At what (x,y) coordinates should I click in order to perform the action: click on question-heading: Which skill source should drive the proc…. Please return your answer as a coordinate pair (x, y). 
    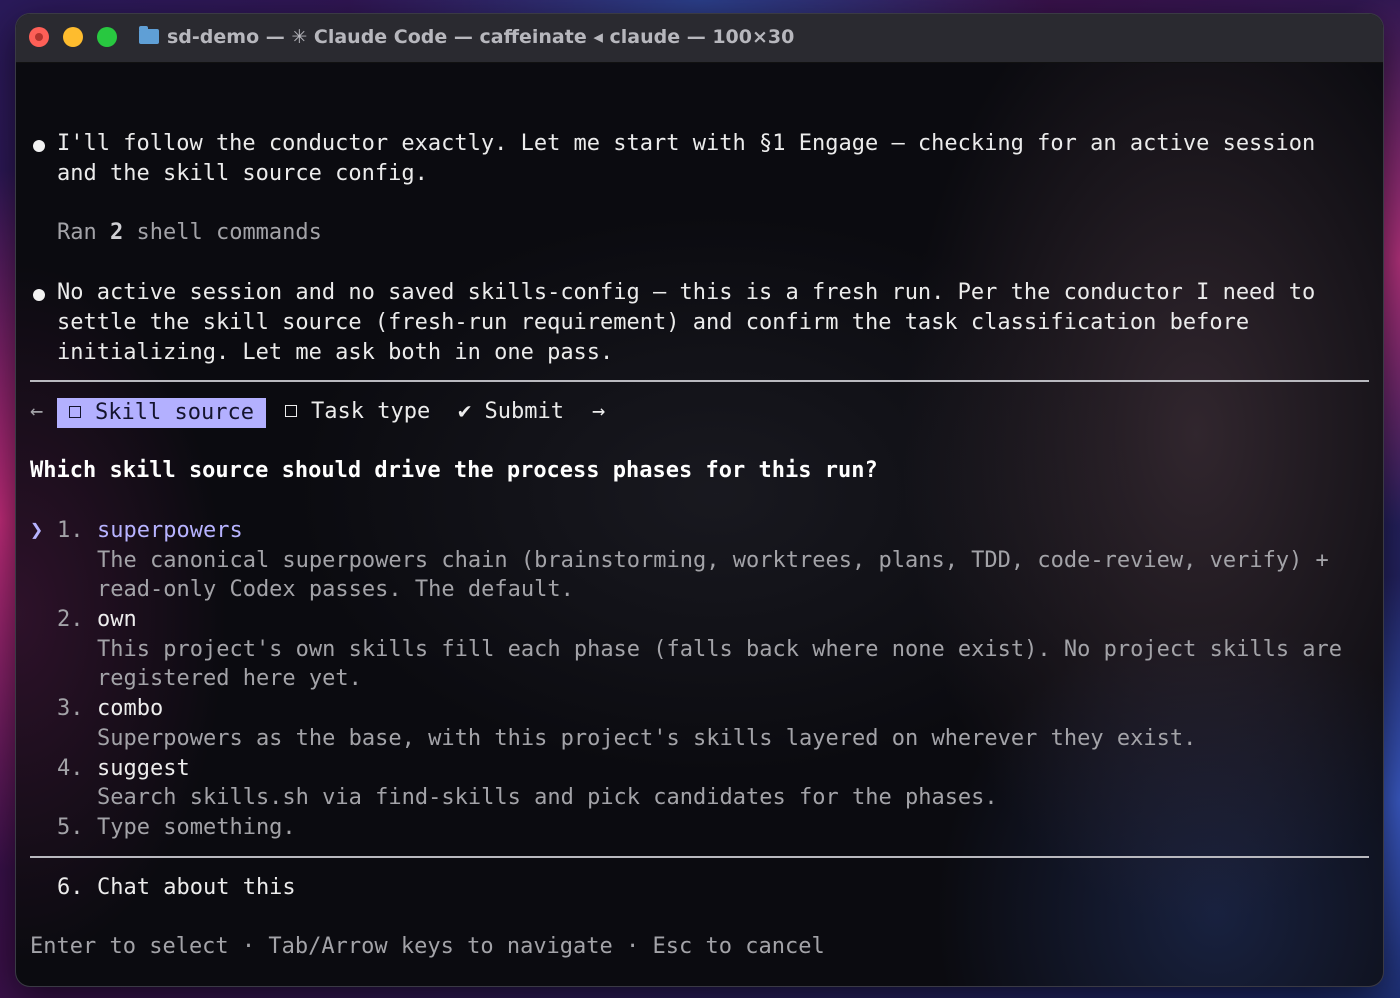
    Looking at the image, I should click on (454, 470).